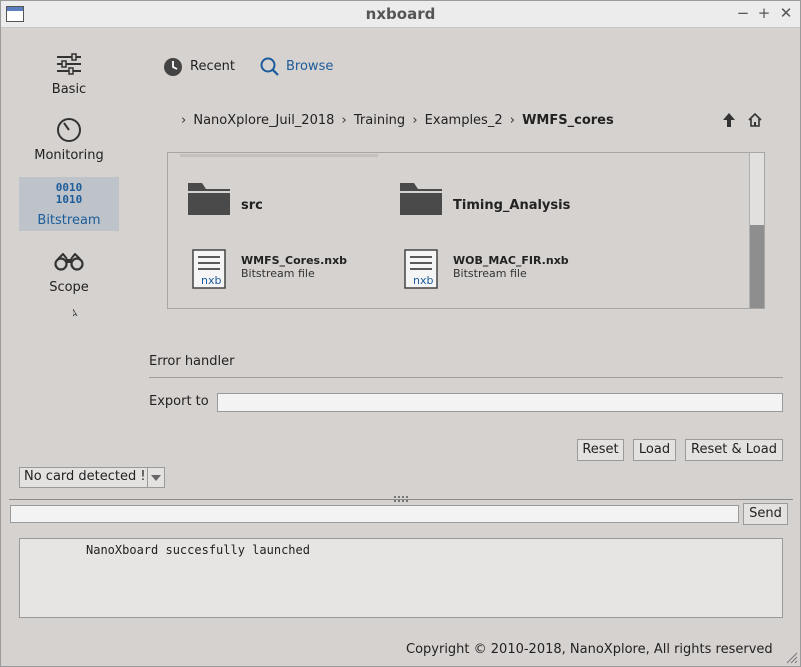 The width and height of the screenshot is (801, 667). Describe the element at coordinates (263, 120) in the screenshot. I see `breadcrumb-item: NanoXplore_Juil_2018` at that location.